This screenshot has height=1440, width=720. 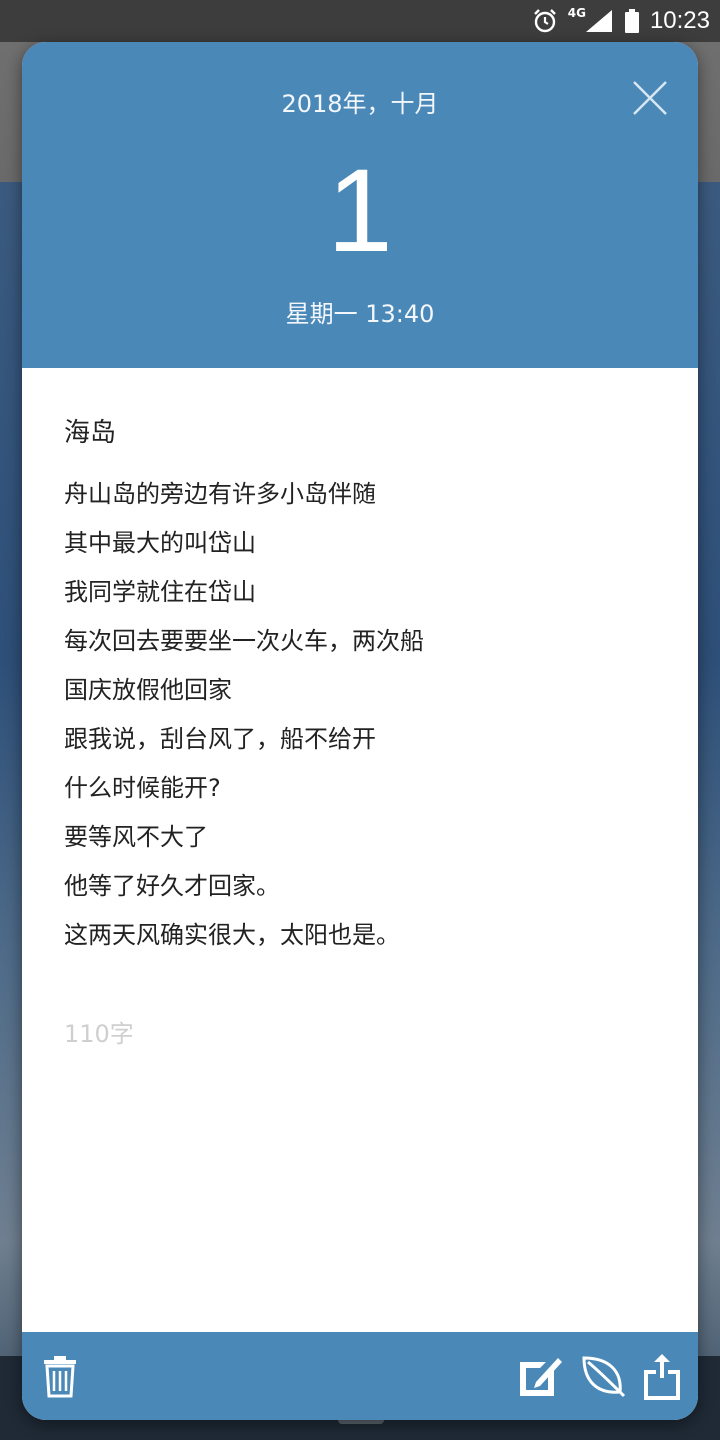 I want to click on edit-icon, so click(x=541, y=1377).